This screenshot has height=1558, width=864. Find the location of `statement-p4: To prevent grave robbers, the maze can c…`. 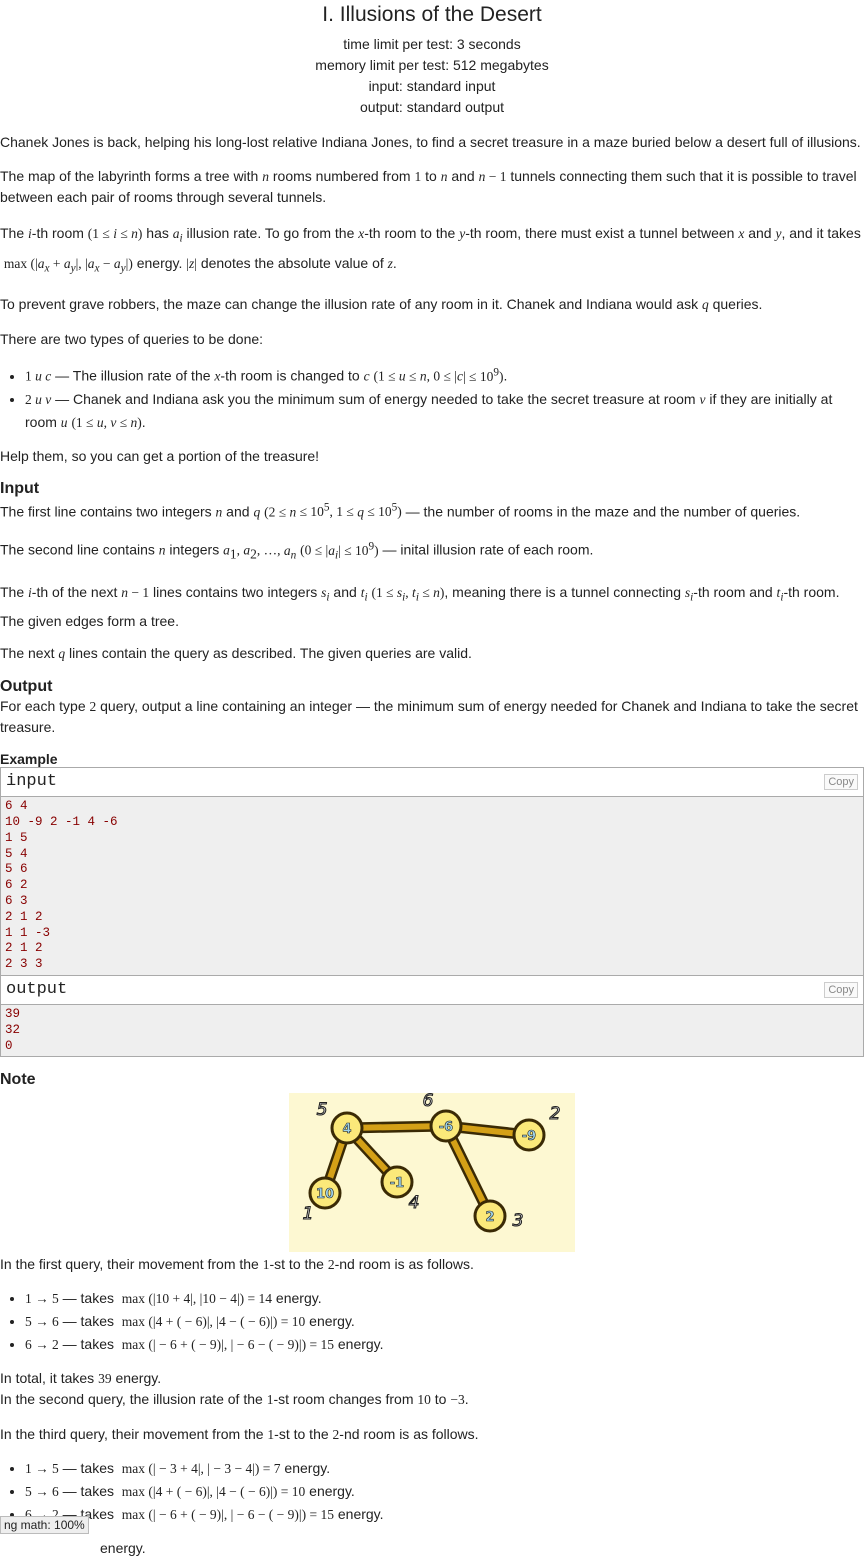

statement-p4: To prevent grave robbers, the maze can c… is located at coordinates (381, 304).